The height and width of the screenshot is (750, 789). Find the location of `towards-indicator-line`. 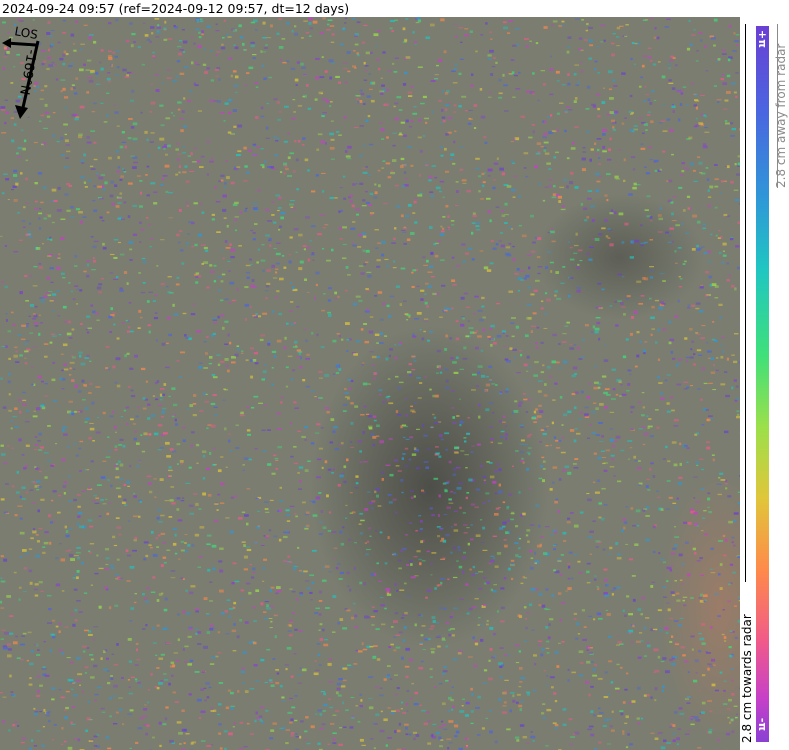

towards-indicator-line is located at coordinates (745, 303).